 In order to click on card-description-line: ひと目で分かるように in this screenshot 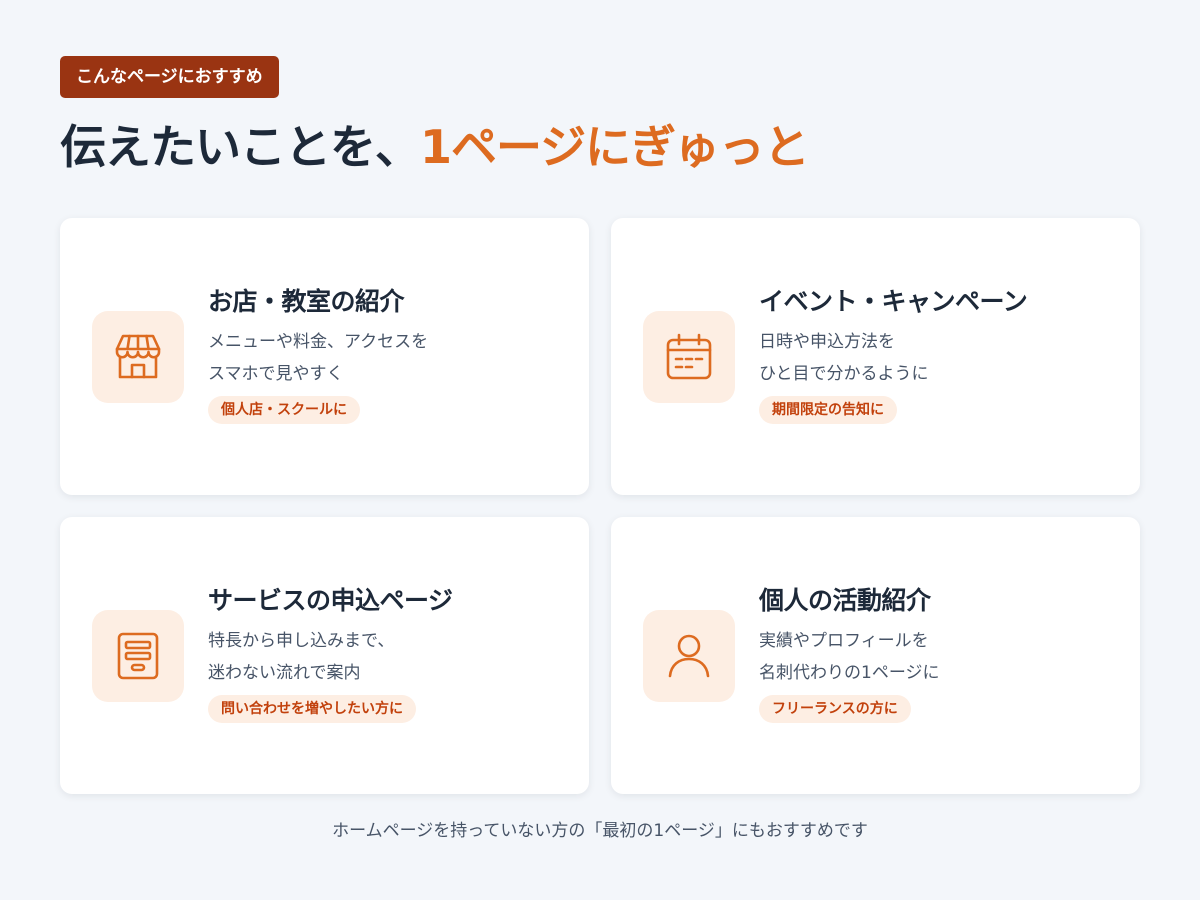, I will do `click(844, 374)`.